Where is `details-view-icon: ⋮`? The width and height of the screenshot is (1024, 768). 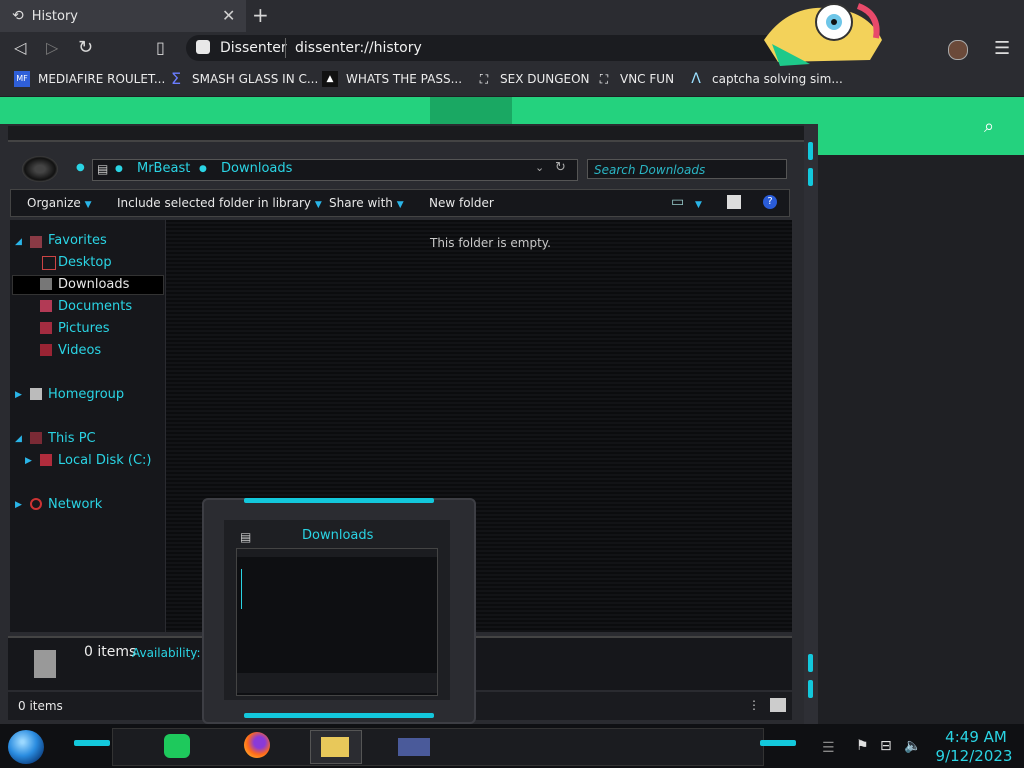
details-view-icon: ⋮ is located at coordinates (754, 705).